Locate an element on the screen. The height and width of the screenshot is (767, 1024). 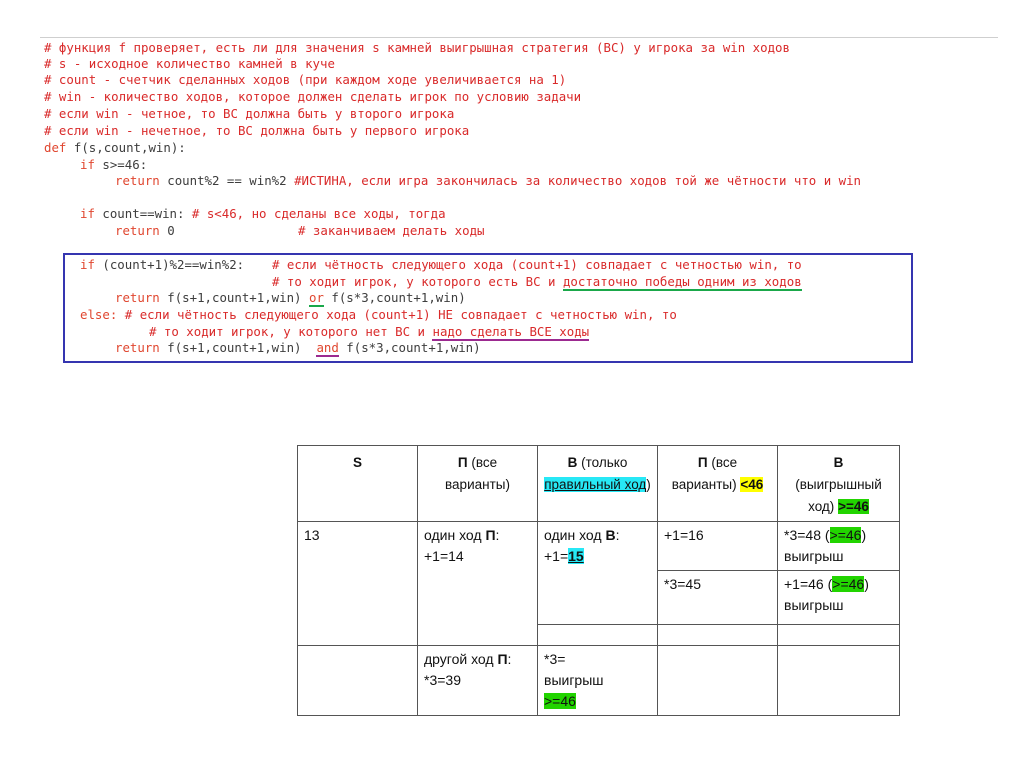
header-highlight: >=46 is located at coordinates (853, 506).